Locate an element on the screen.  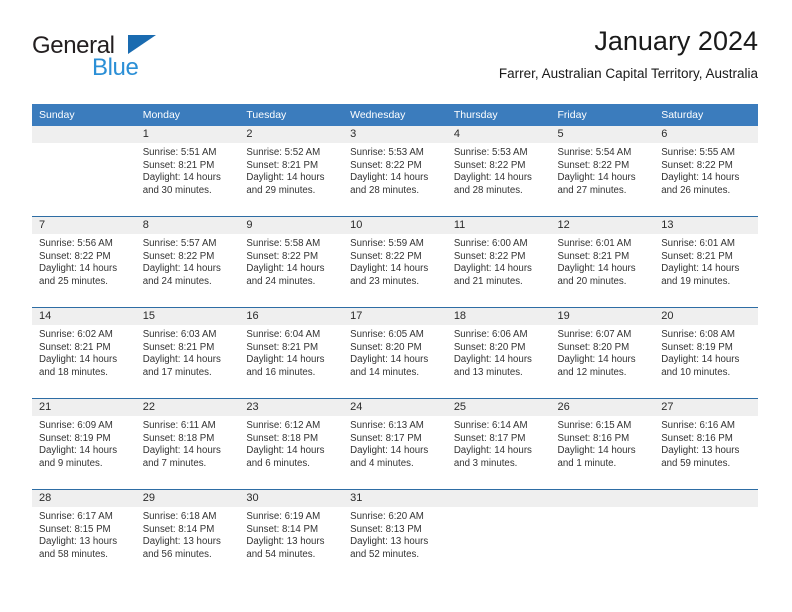
daylight-text-line2: and 19 minutes. is located at coordinates (696, 281).